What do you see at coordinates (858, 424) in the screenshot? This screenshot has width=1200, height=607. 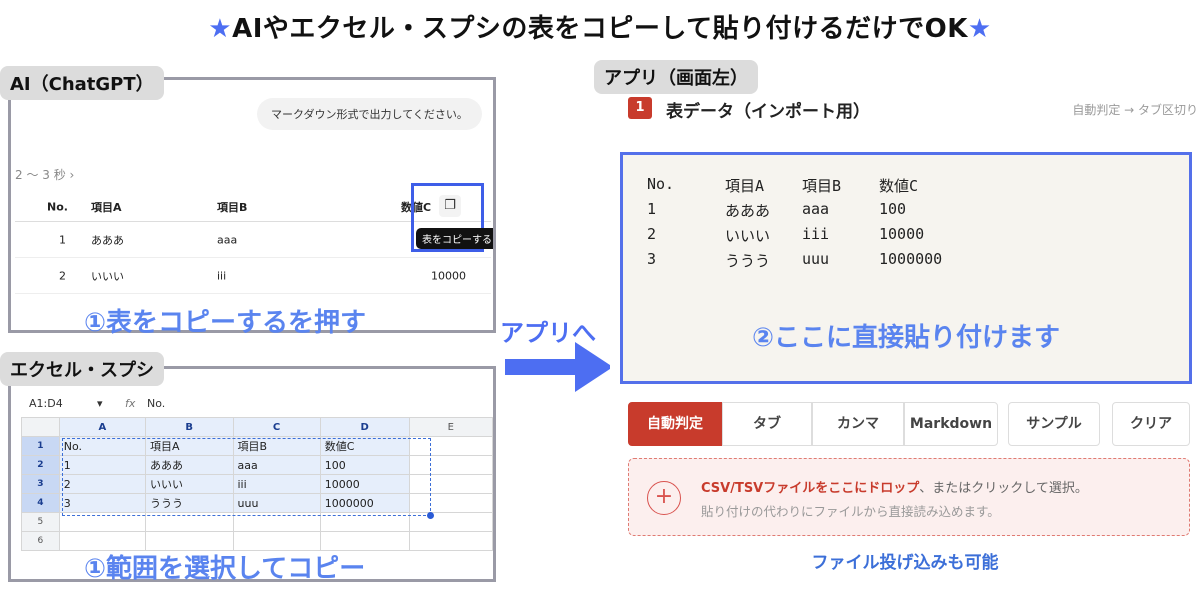 I see `comma-button: カンマ` at bounding box center [858, 424].